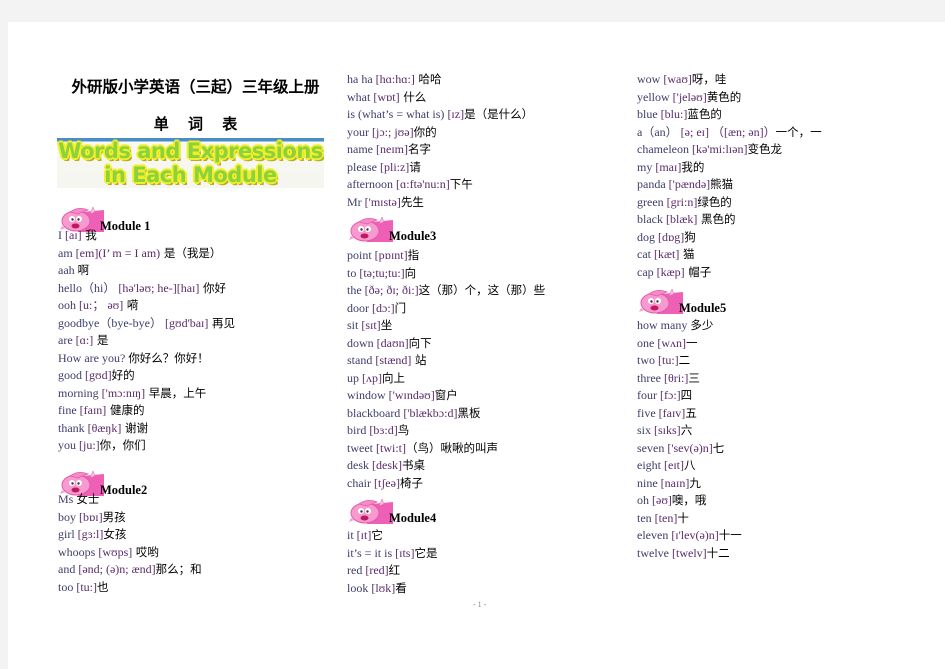  Describe the element at coordinates (387, 360) in the screenshot. I see `vocabulary-entry: stand [stænd] 站` at that location.